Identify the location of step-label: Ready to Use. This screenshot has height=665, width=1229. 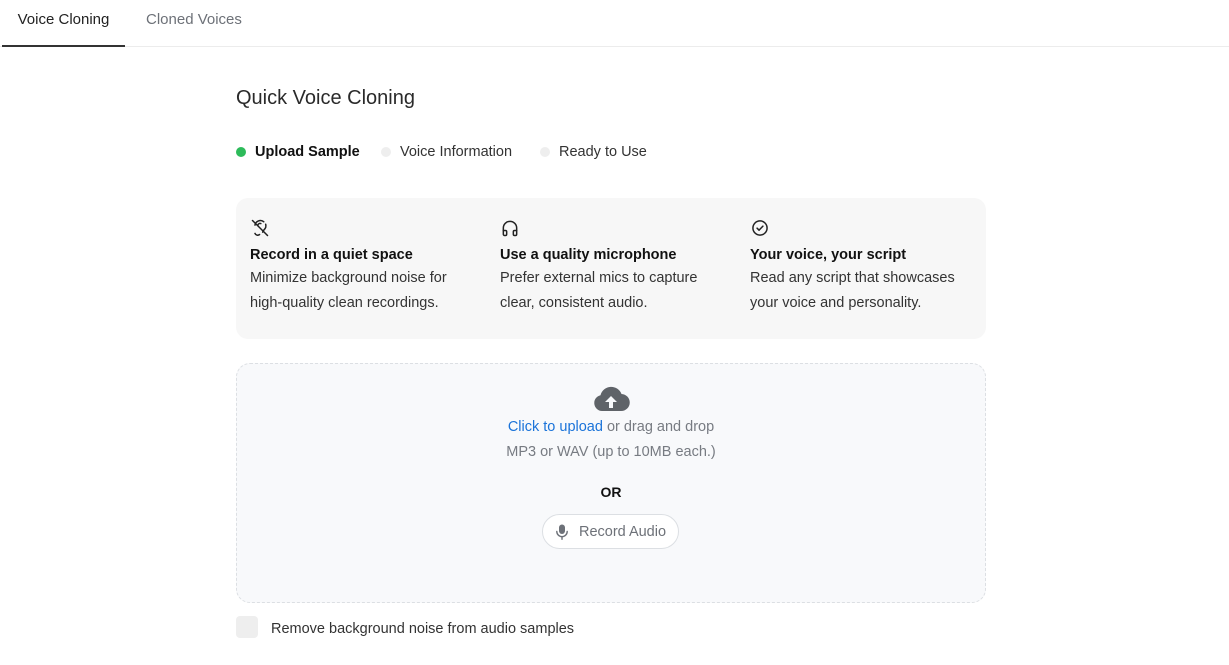
(603, 152).